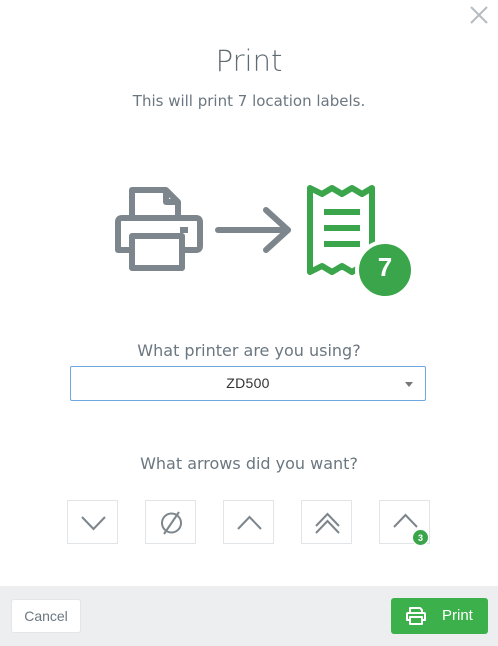 This screenshot has width=498, height=646. I want to click on close-icon, so click(479, 15).